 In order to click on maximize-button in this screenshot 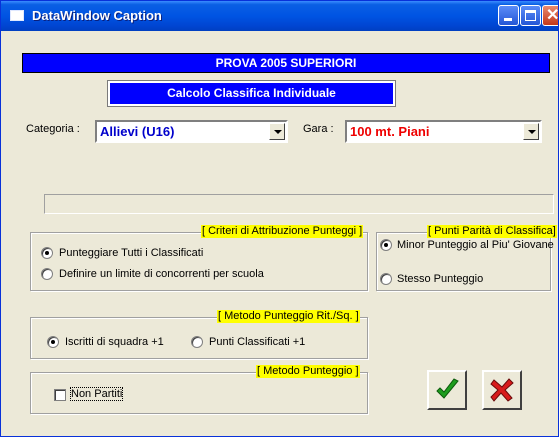, I will do `click(530, 15)`.